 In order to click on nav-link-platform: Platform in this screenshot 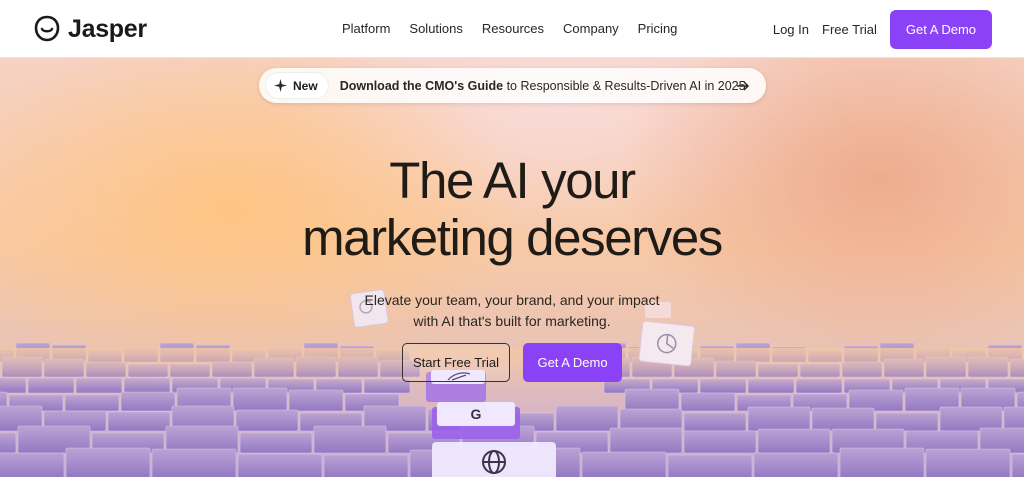, I will do `click(366, 28)`.